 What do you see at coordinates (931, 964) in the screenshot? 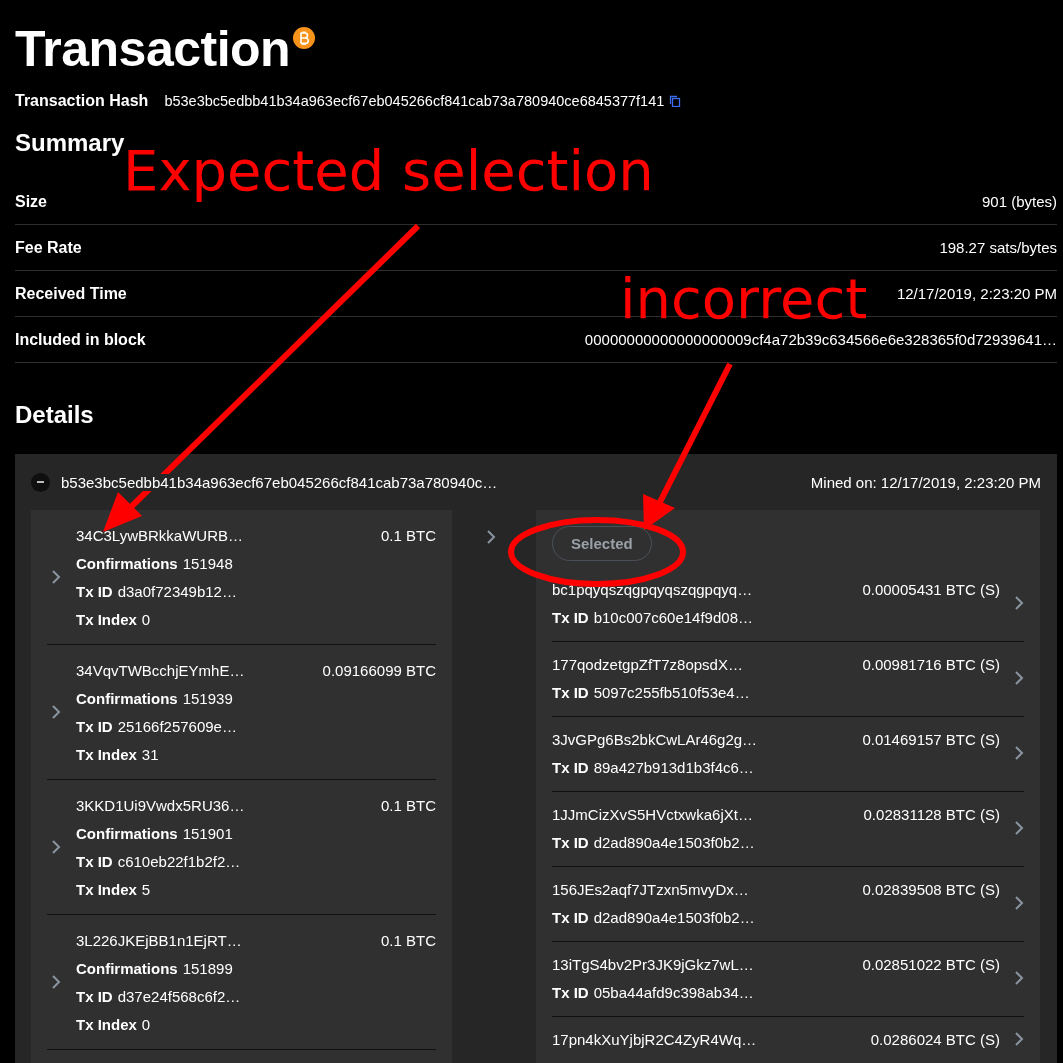
I see `amount: 0.02851022 BTC (S)` at bounding box center [931, 964].